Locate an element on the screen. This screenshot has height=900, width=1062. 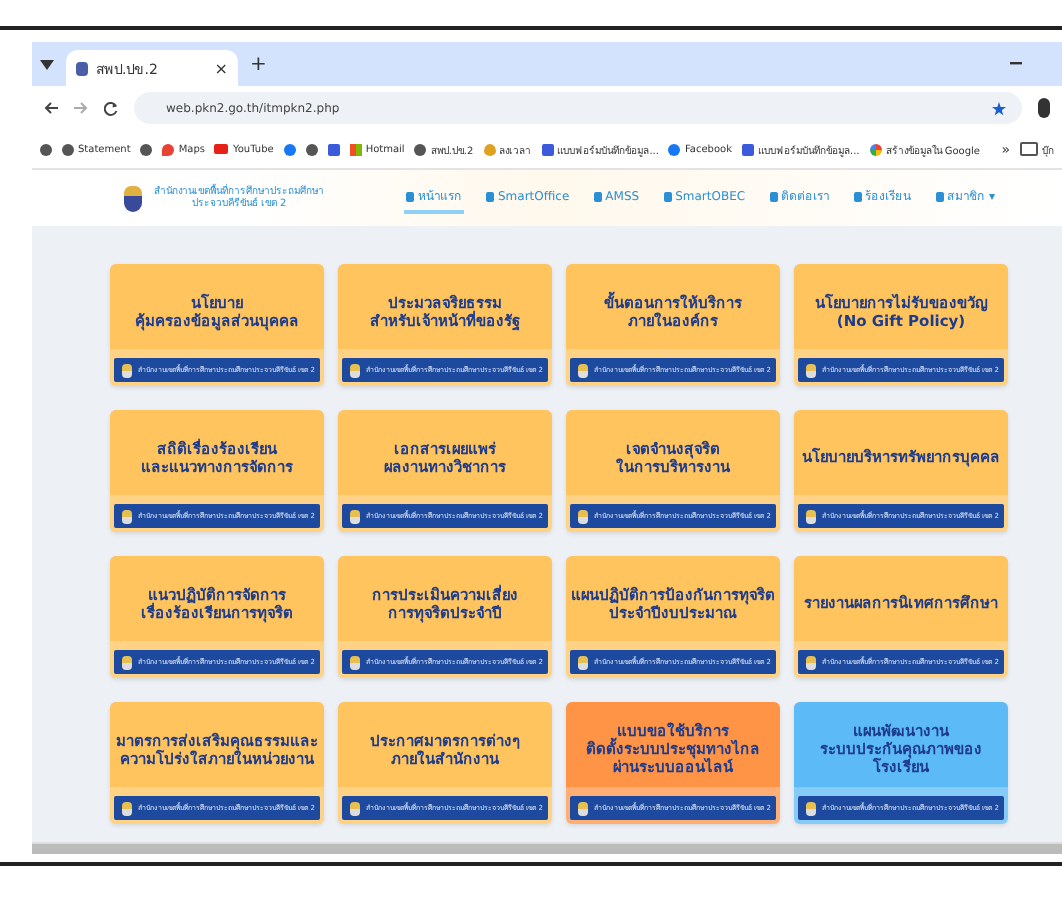
close-tab-button: × is located at coordinates (221, 68).